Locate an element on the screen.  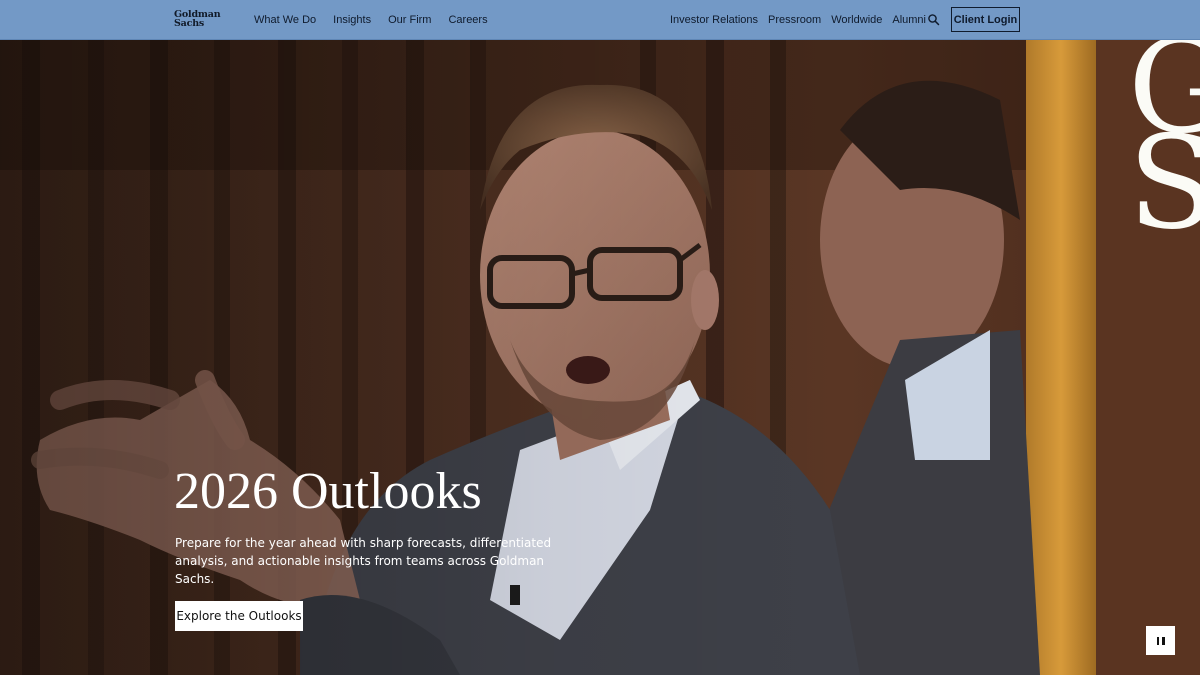
nav-link-worldwide: Worldwide is located at coordinates (856, 20).